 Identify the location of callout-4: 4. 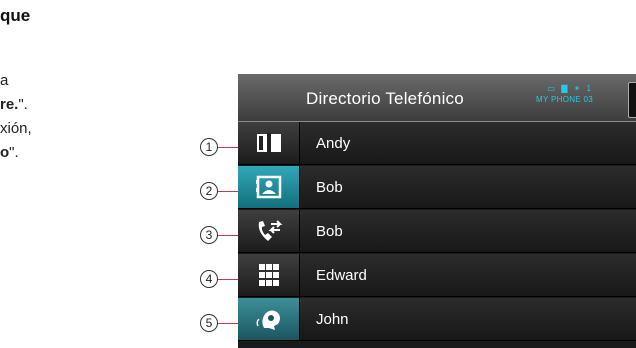
(220, 280).